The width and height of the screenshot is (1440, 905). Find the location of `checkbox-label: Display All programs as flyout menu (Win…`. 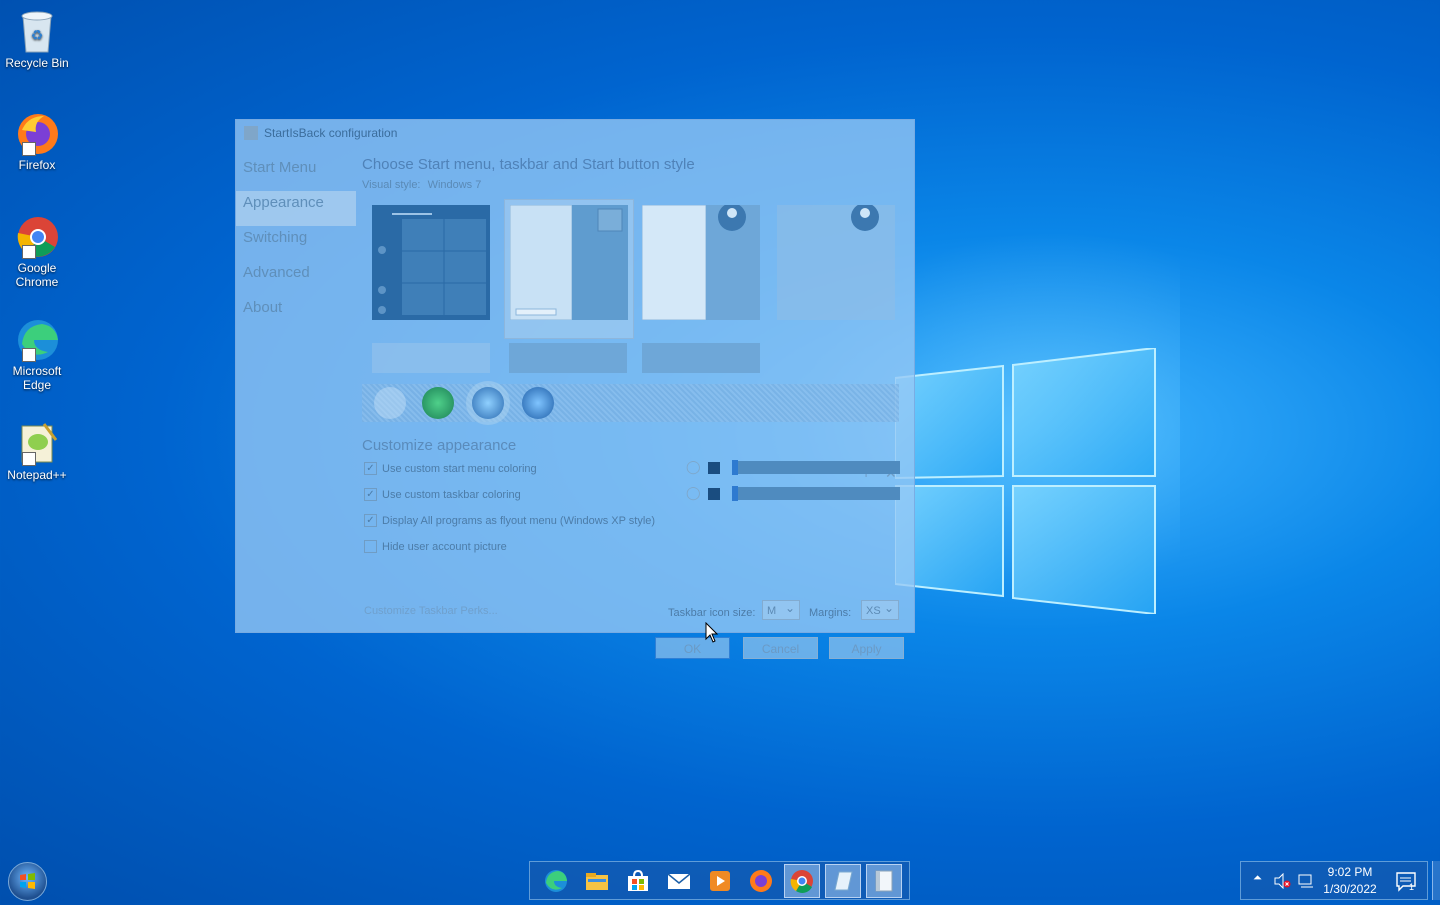

checkbox-label: Display All programs as flyout menu (Win… is located at coordinates (519, 520).